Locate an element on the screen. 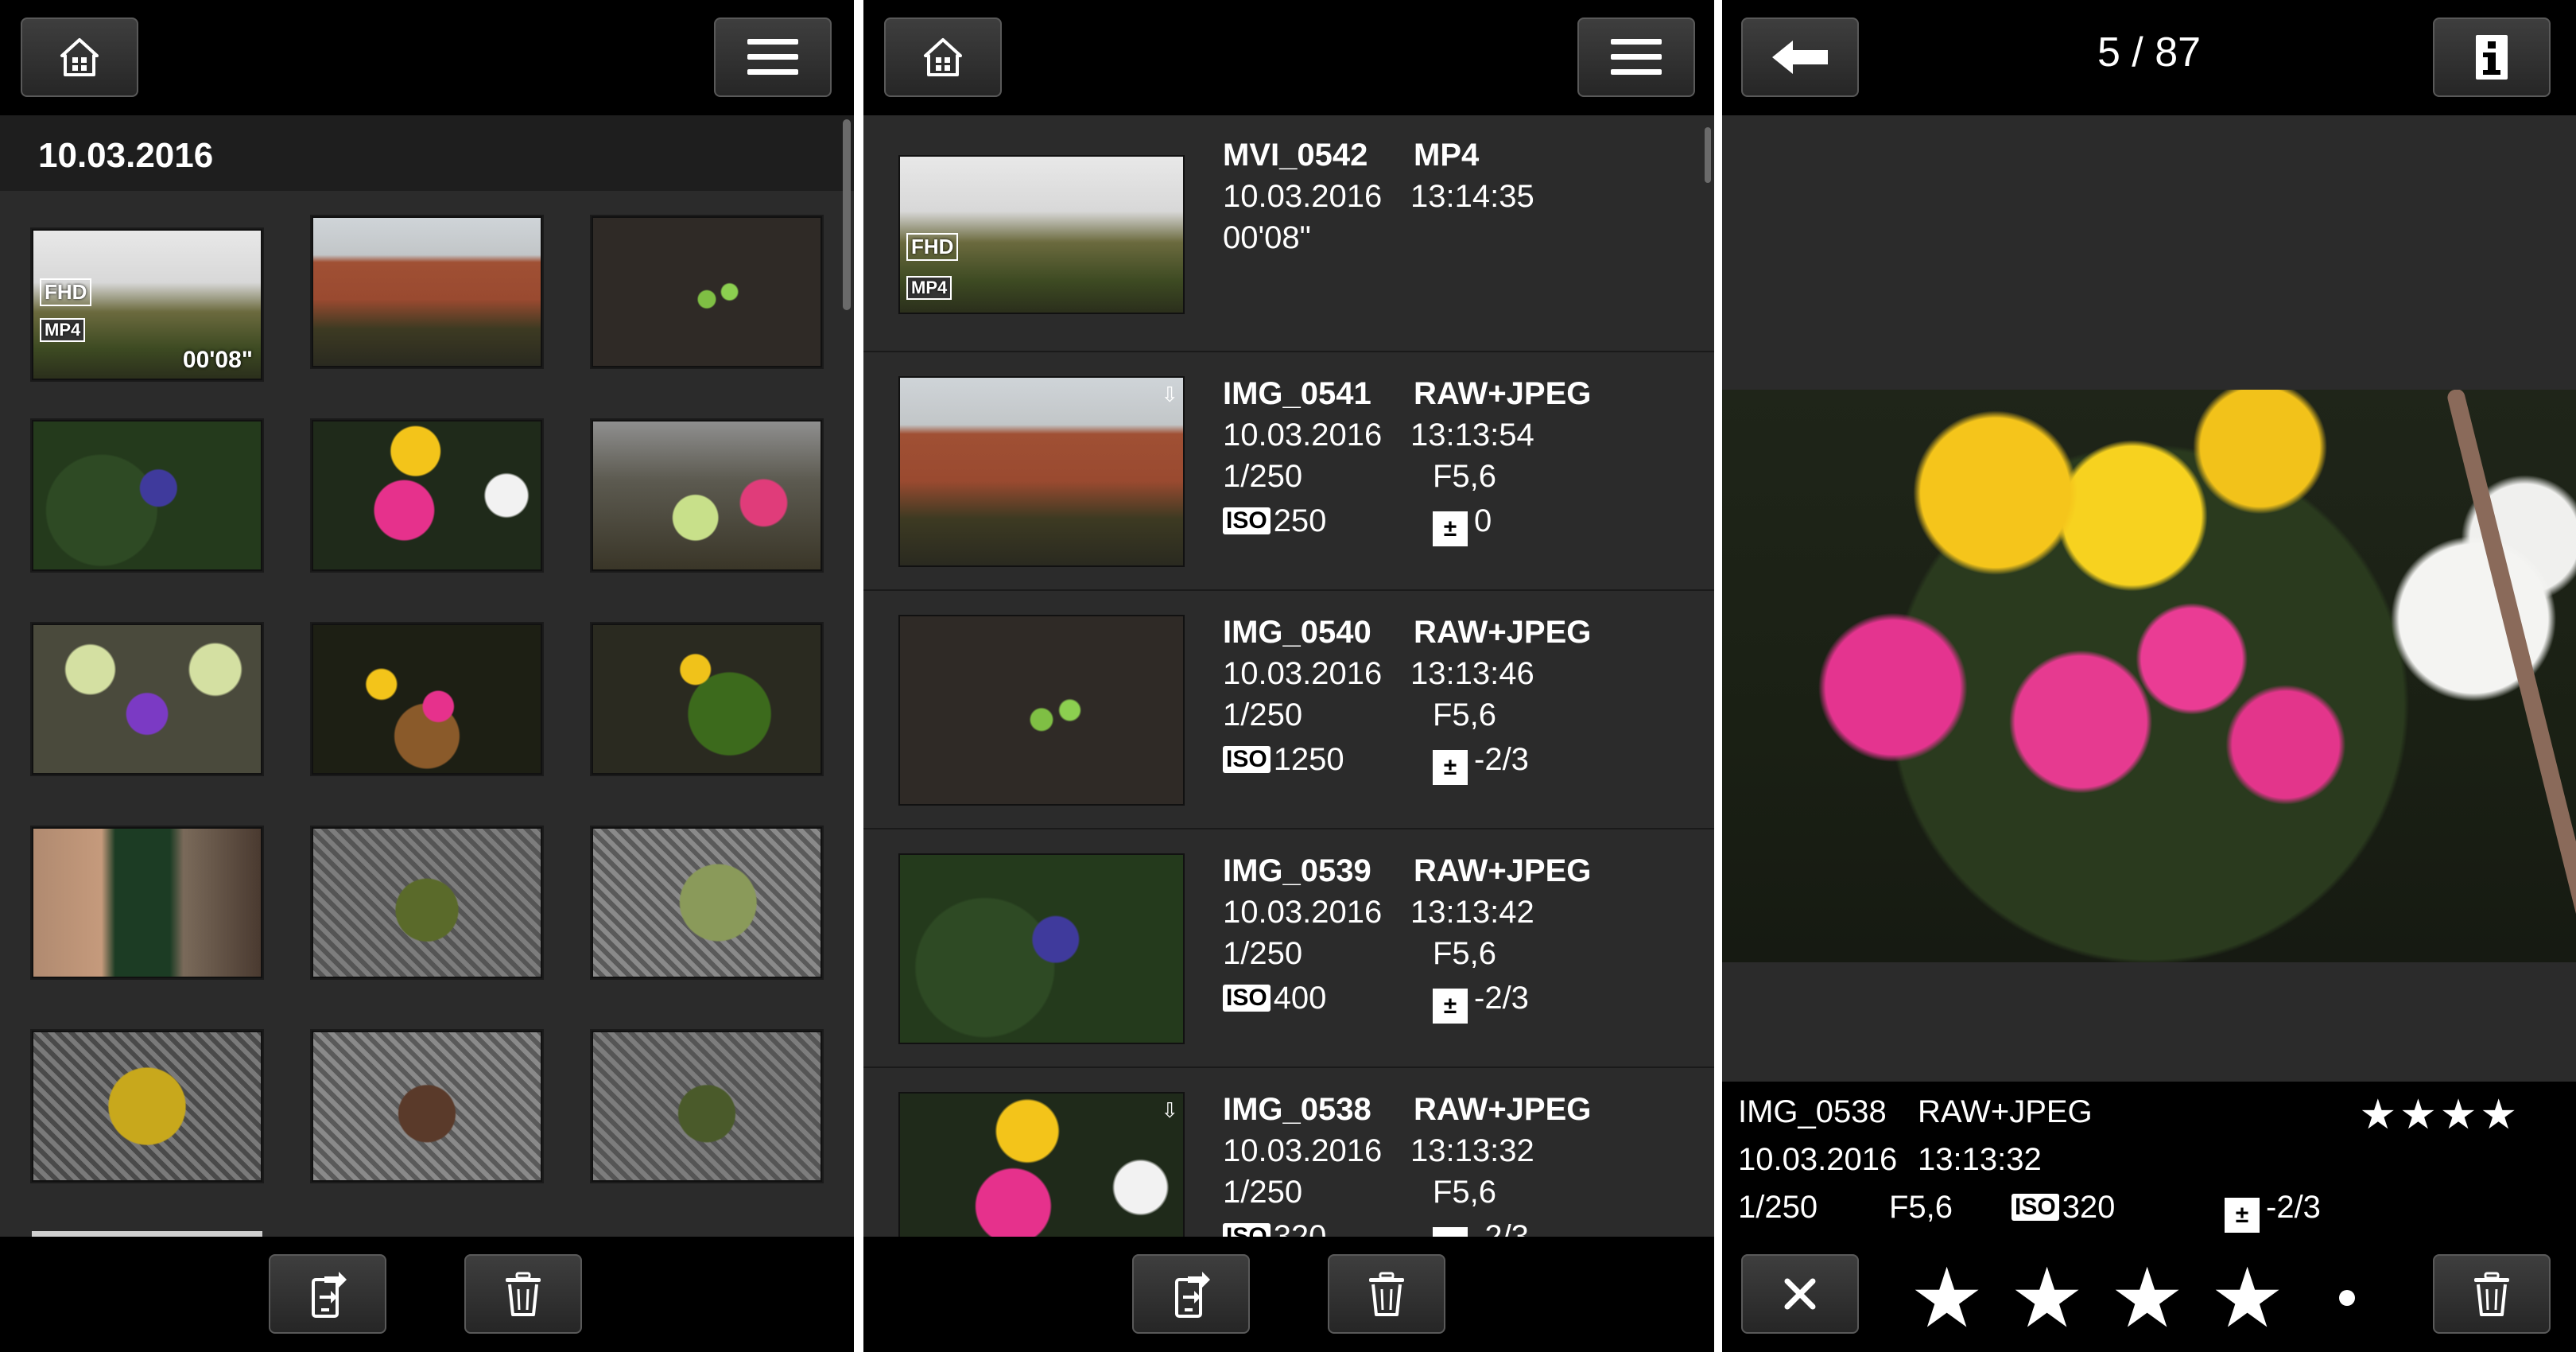  rating-star-5-empty is located at coordinates (2347, 1298).